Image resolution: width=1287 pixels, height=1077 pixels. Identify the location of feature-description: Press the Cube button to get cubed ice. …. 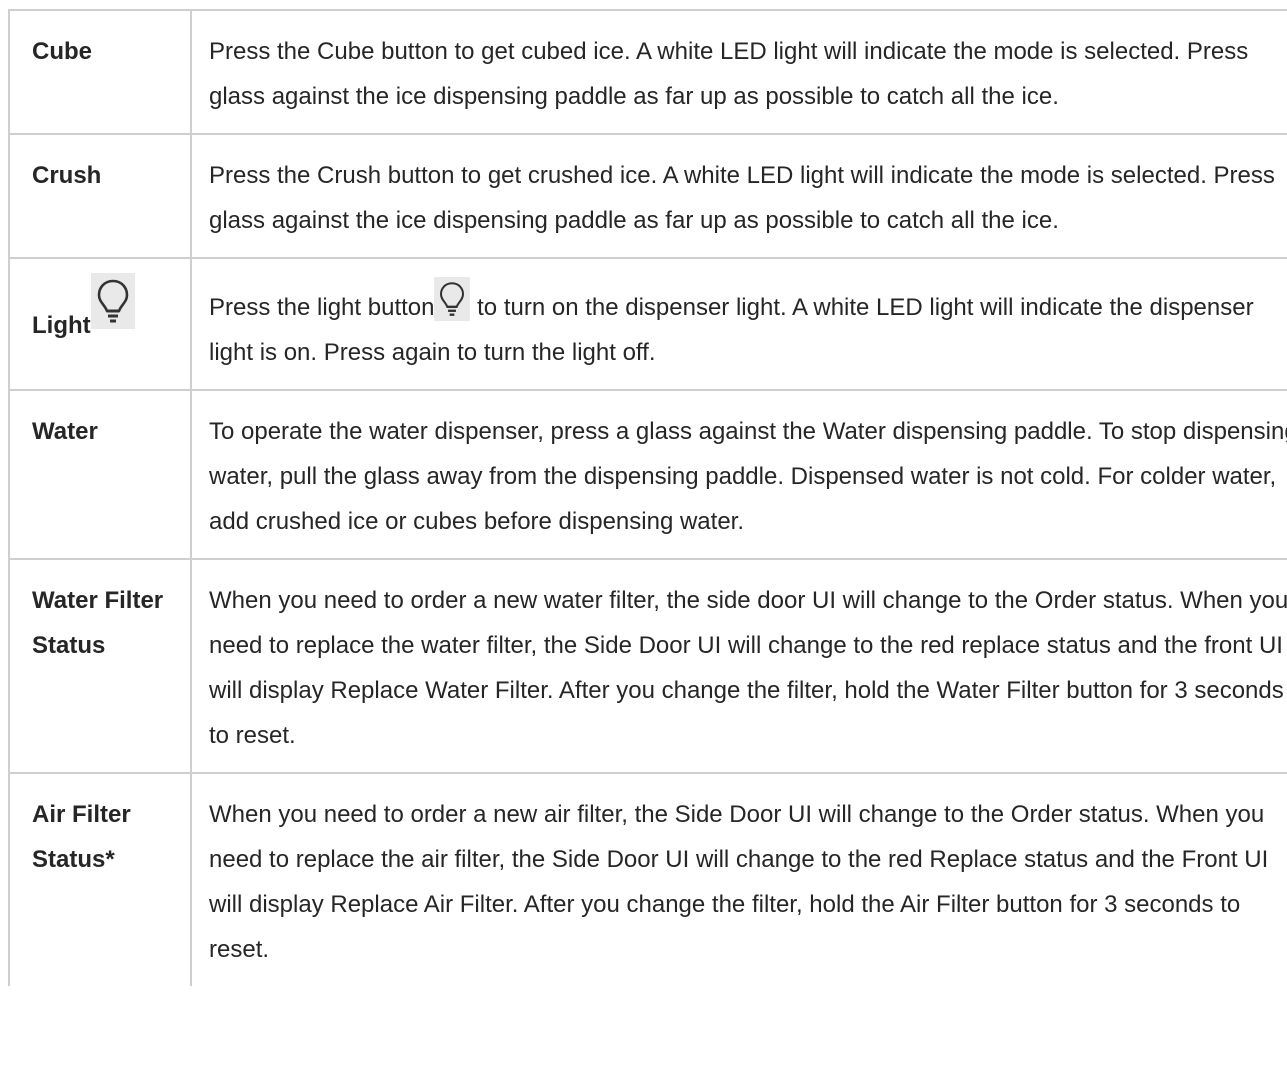
(738, 72).